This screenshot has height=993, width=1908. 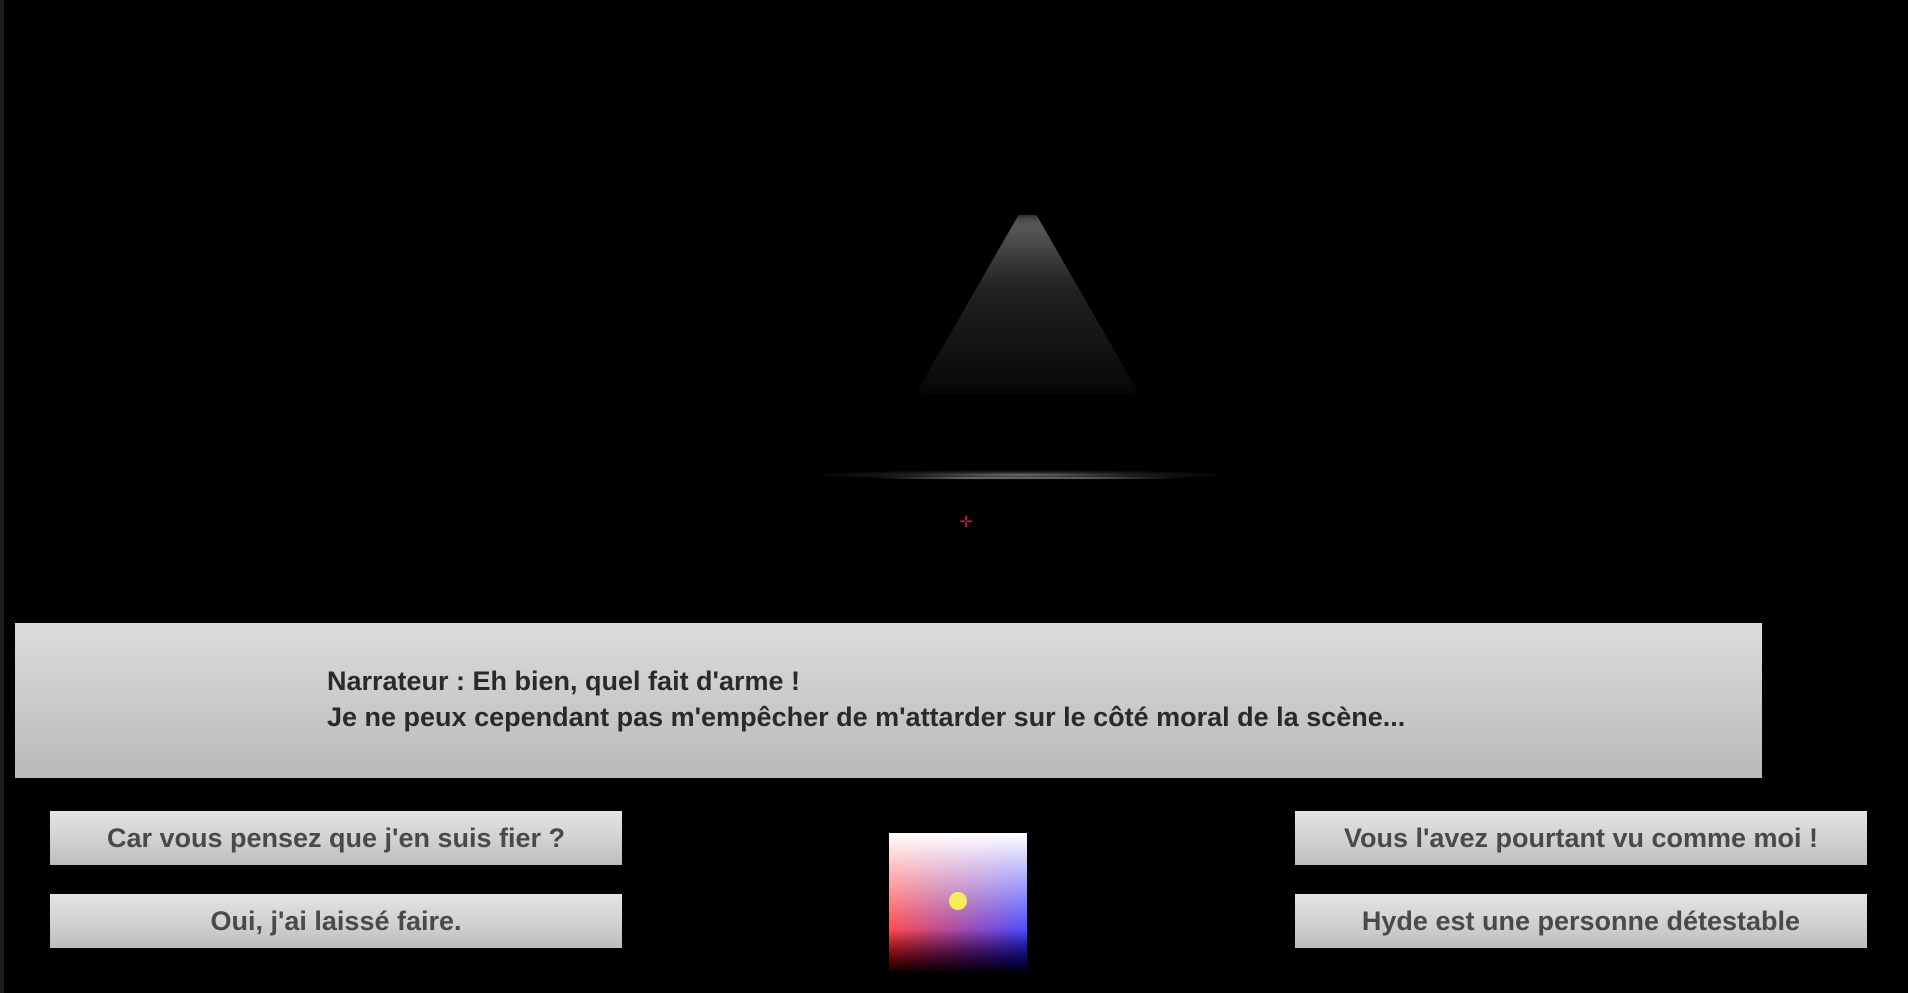 I want to click on color-picker-knob, so click(x=958, y=901).